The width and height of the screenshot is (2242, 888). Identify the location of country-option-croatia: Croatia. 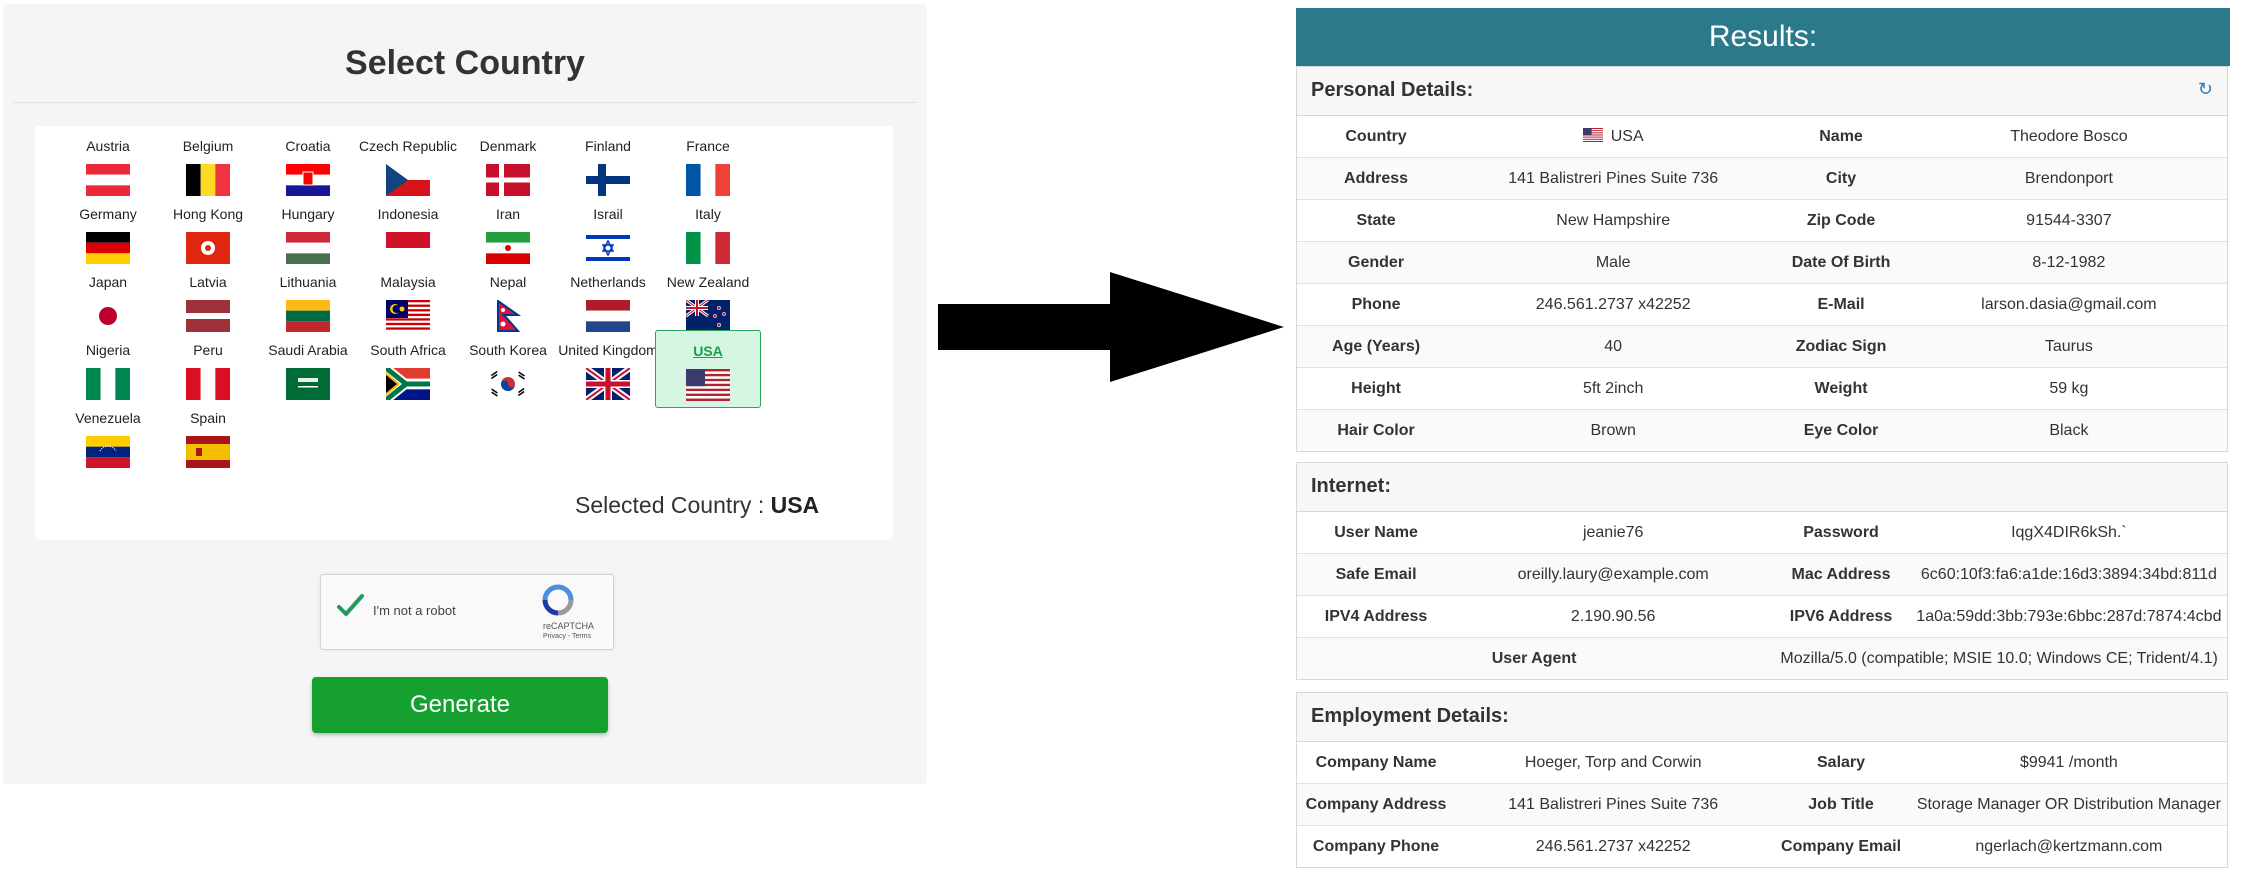
(308, 165).